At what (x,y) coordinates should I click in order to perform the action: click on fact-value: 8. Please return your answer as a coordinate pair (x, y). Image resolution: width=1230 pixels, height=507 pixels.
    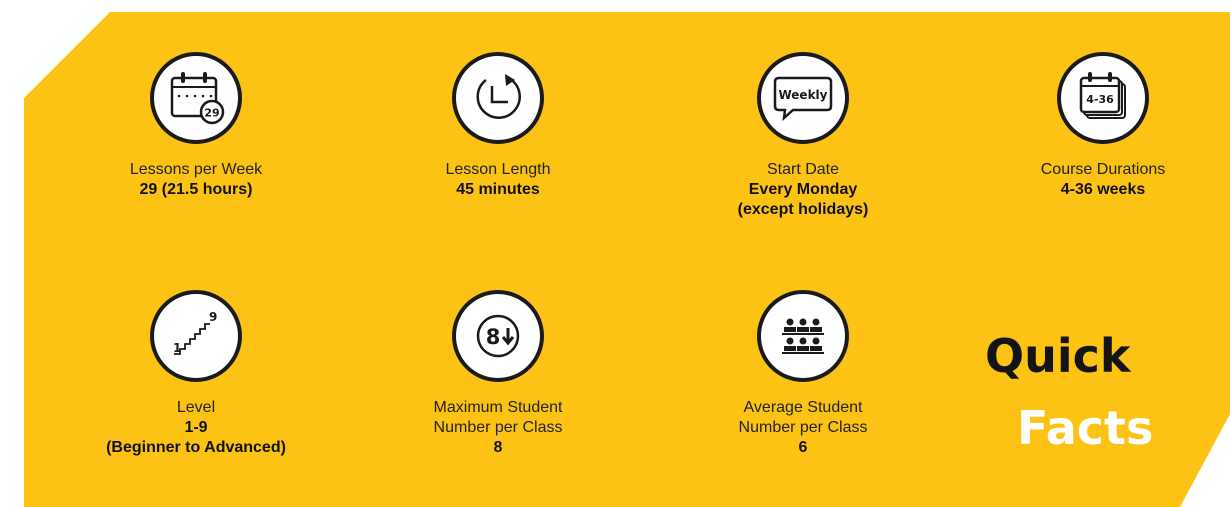
    Looking at the image, I should click on (498, 447).